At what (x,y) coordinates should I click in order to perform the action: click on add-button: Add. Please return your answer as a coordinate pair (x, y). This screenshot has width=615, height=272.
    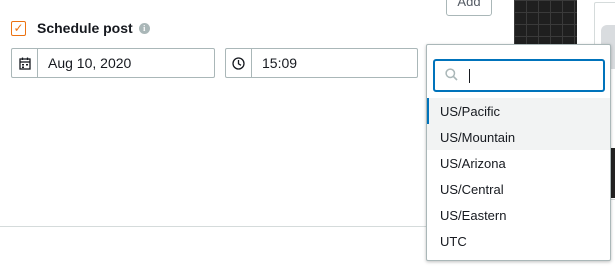
    Looking at the image, I should click on (469, 8).